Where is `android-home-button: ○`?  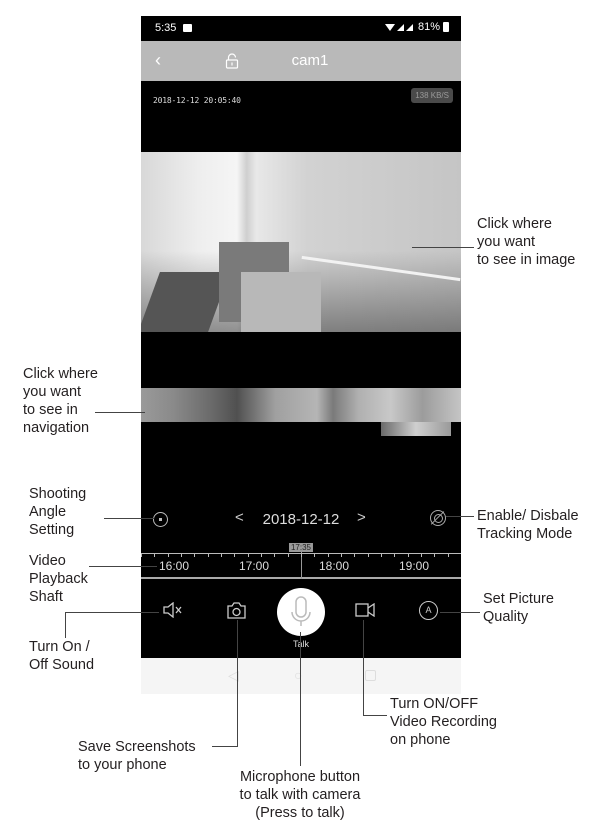
android-home-button: ○ is located at coordinates (298, 675).